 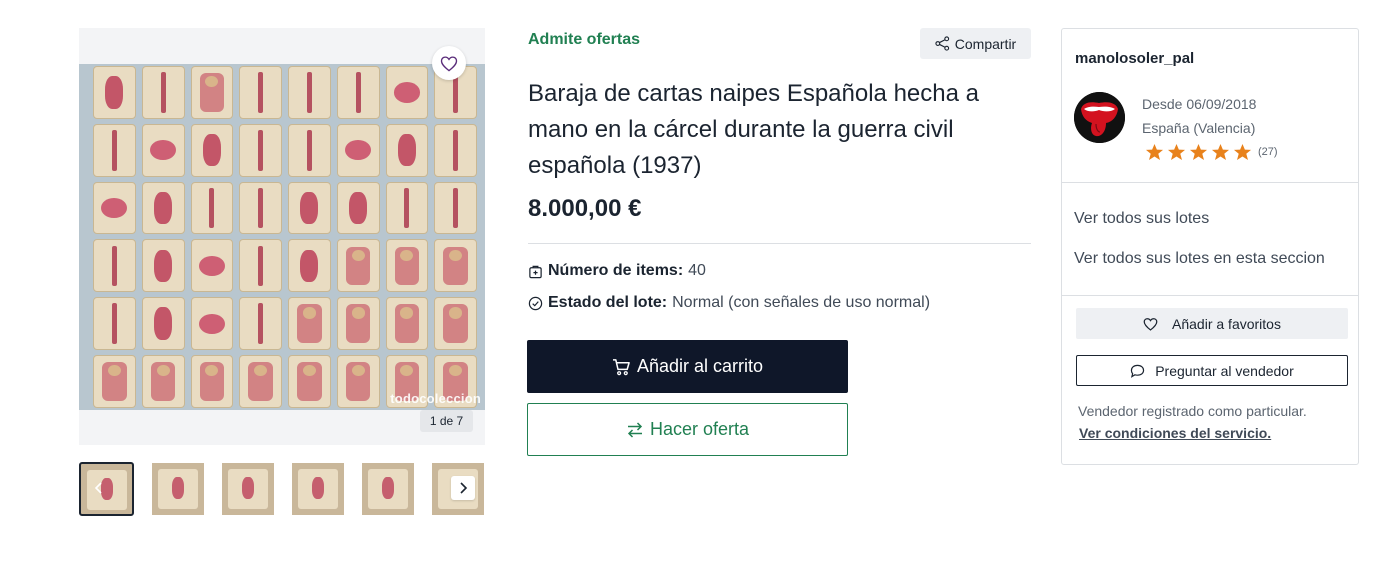 I want to click on photo-watermark: todocoleccion, so click(x=435, y=398).